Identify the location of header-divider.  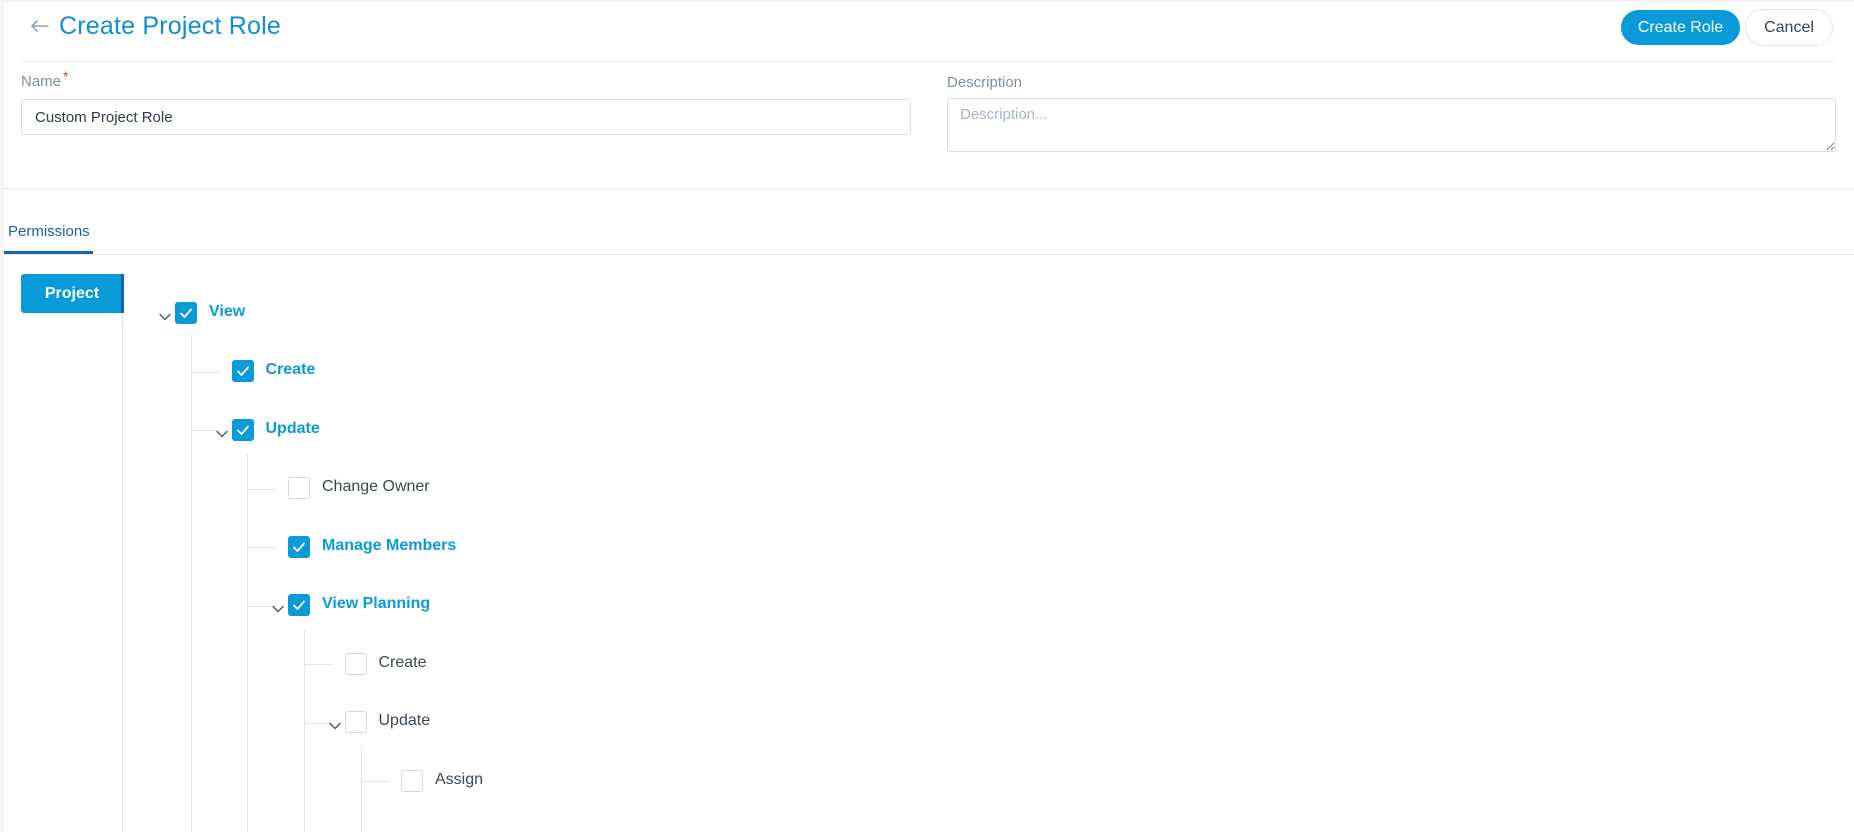
(928, 61).